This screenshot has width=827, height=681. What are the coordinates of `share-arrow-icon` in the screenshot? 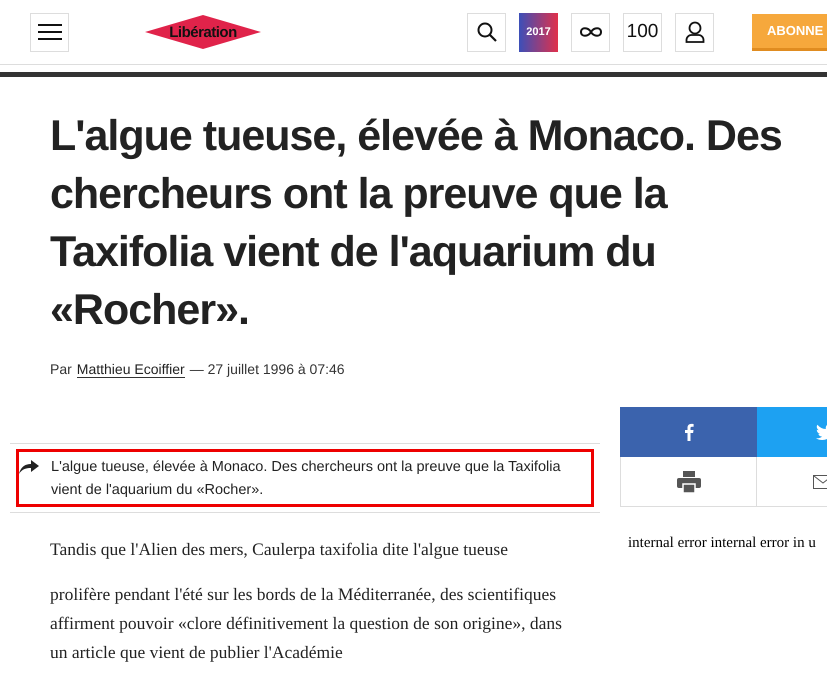 It's located at (29, 467).